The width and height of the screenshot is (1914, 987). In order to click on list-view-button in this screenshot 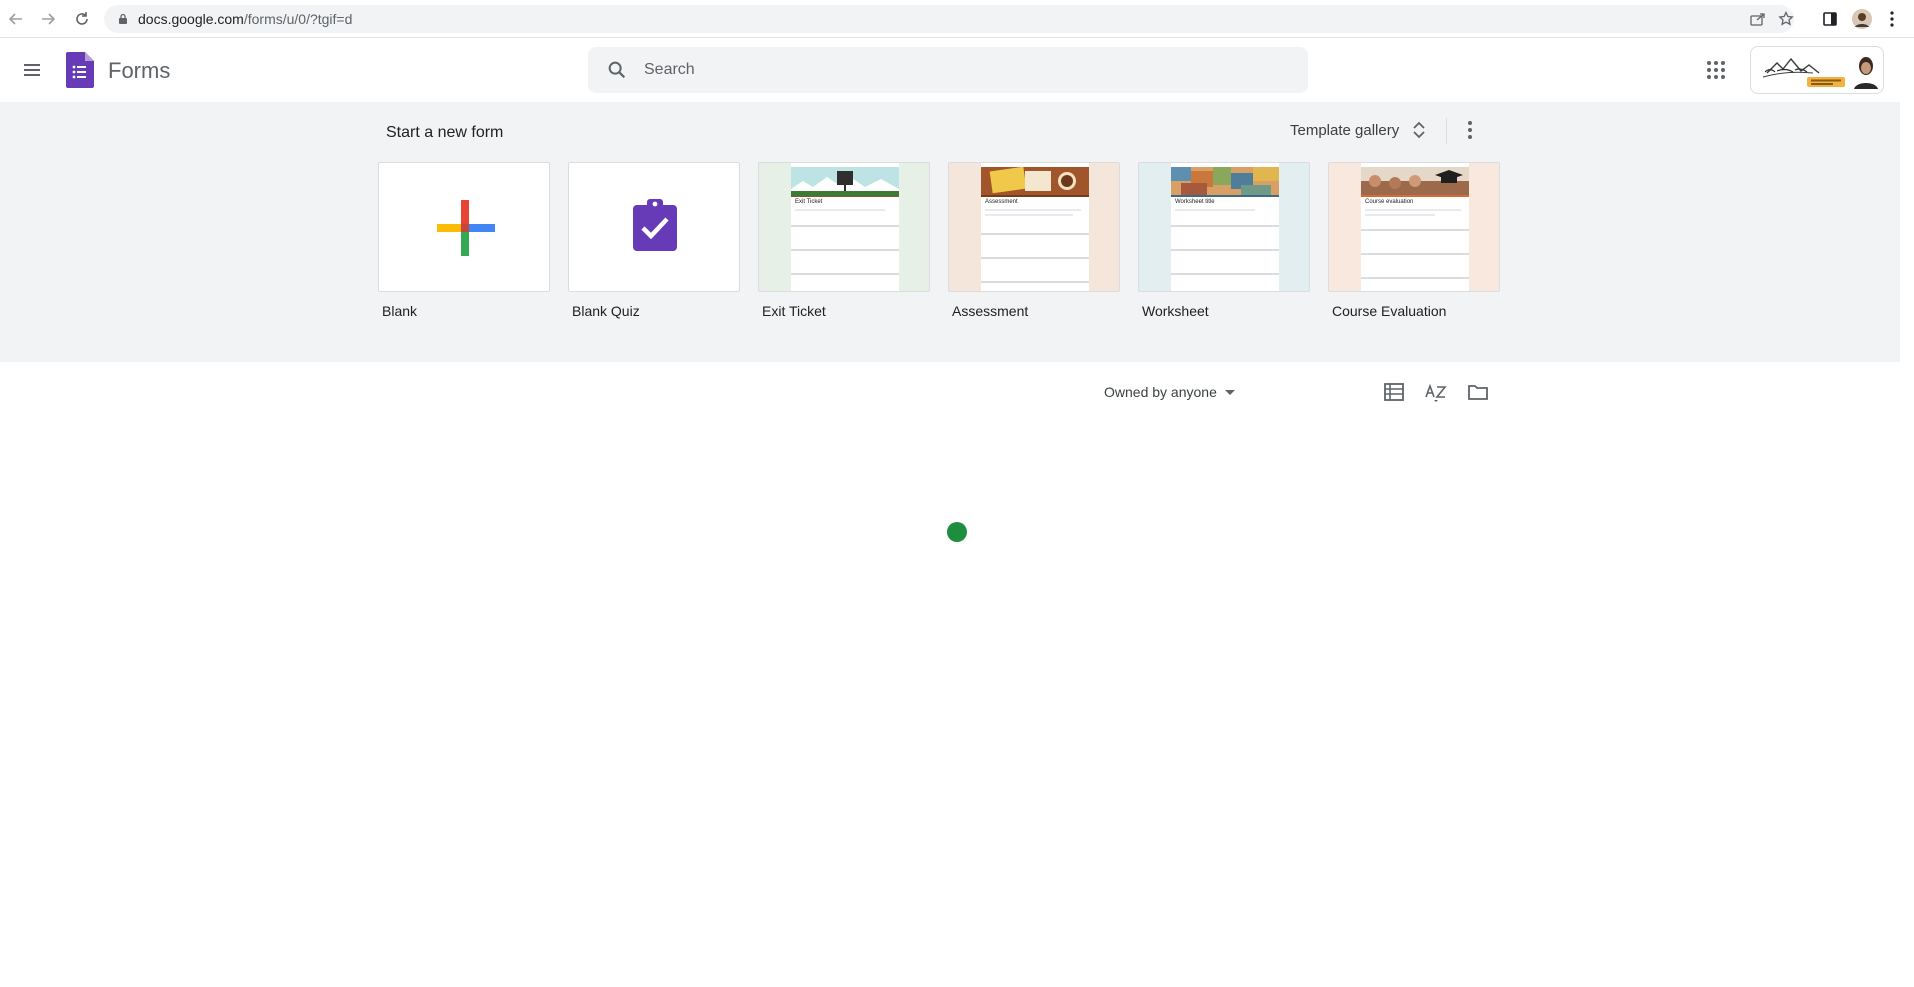, I will do `click(1394, 392)`.